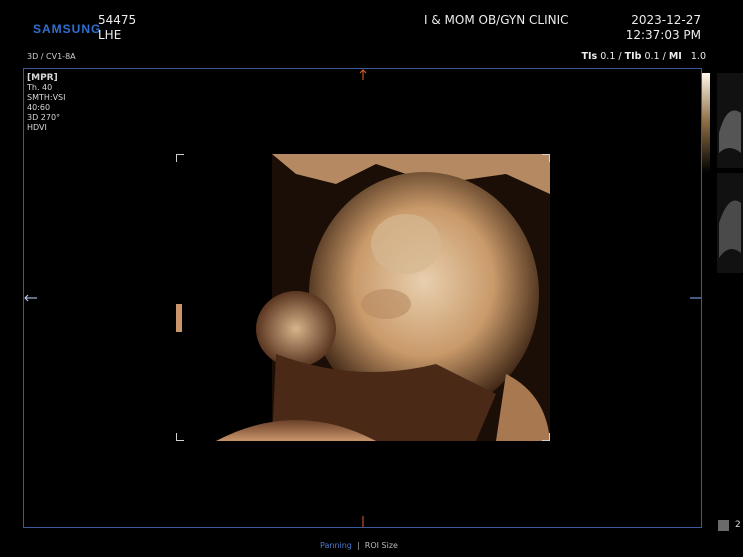 This screenshot has width=743, height=557. Describe the element at coordinates (730, 173) in the screenshot. I see `mpr-thumbnails` at that location.